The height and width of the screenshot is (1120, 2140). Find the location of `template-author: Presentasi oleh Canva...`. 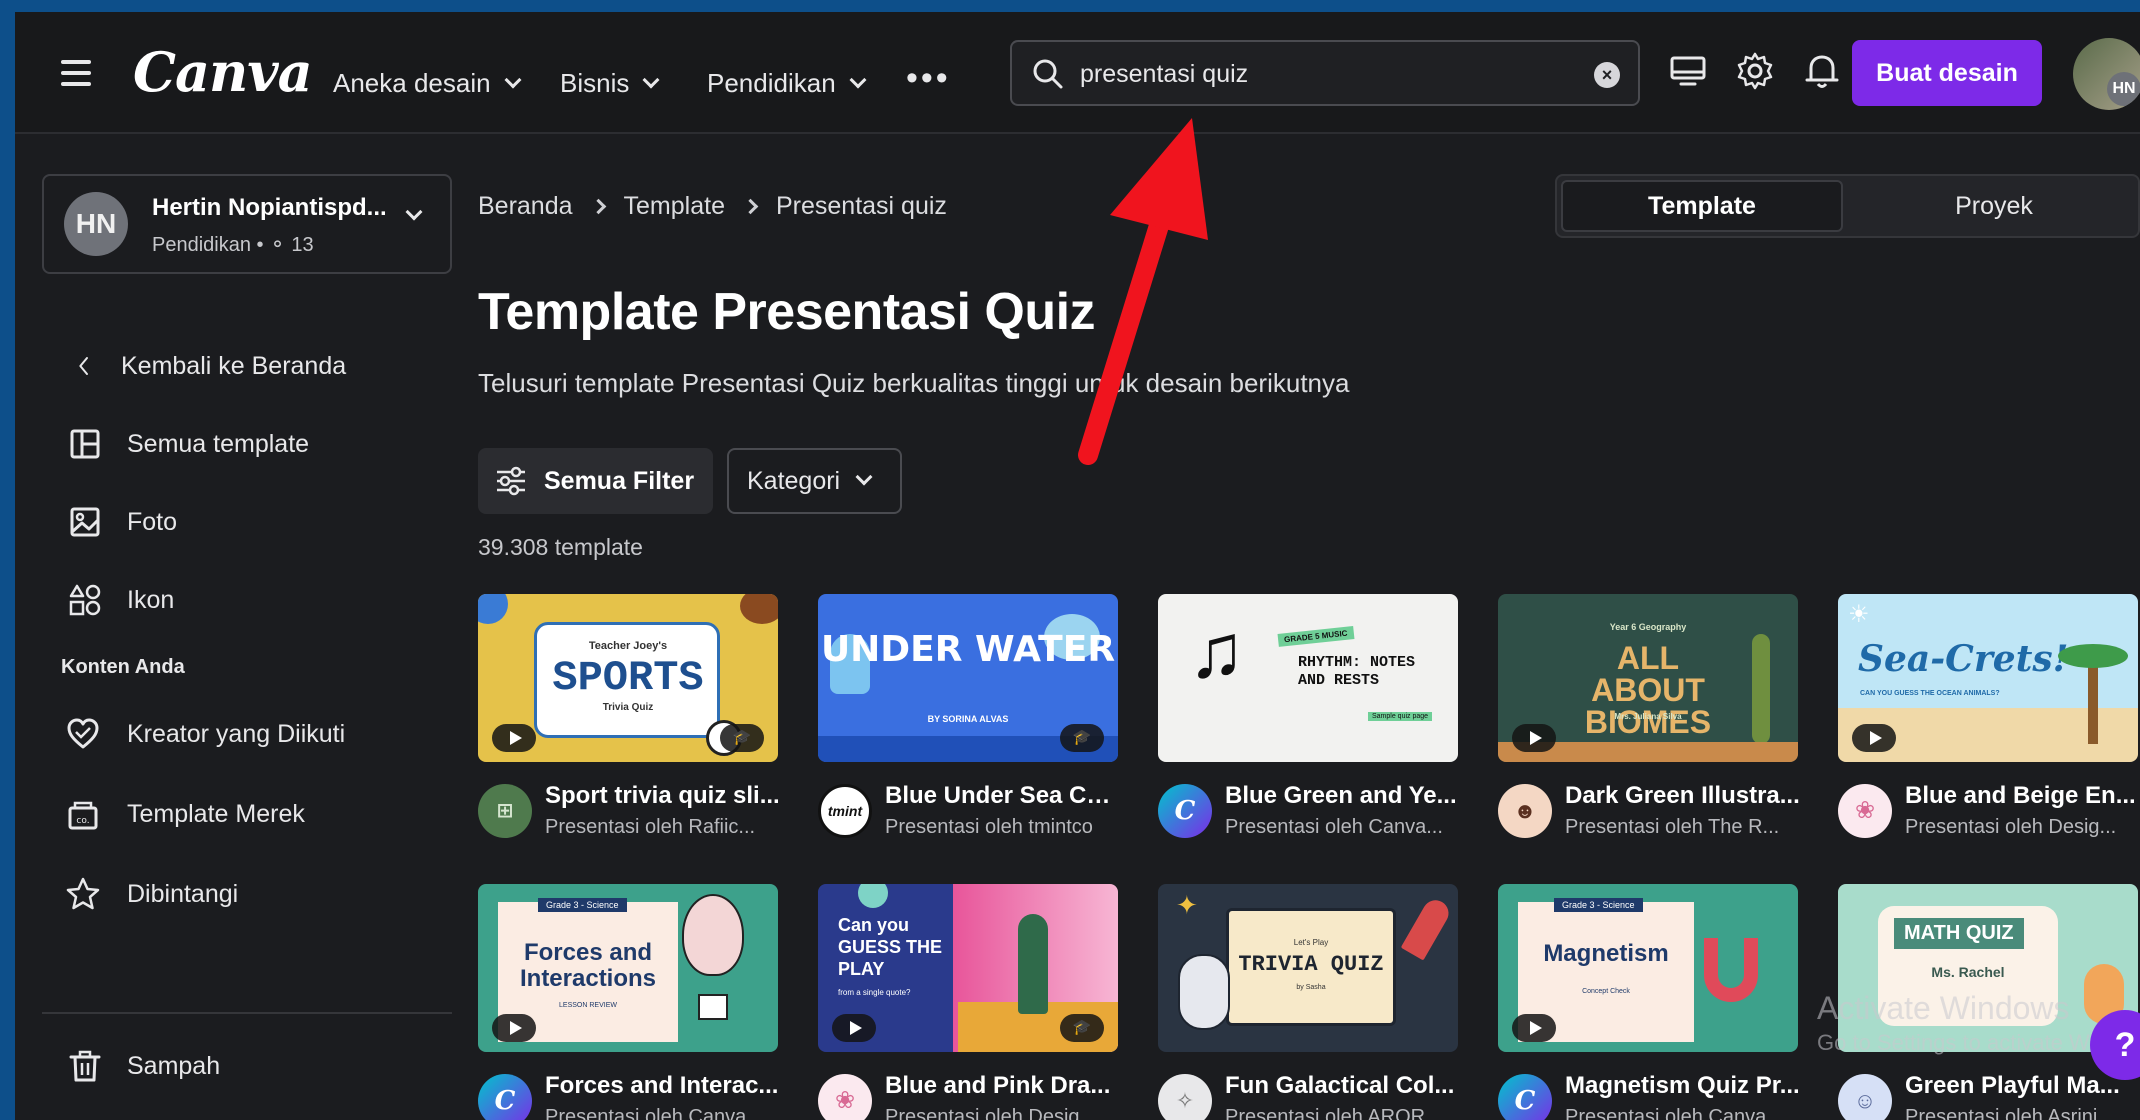

template-author: Presentasi oleh Canva... is located at coordinates (654, 1113).